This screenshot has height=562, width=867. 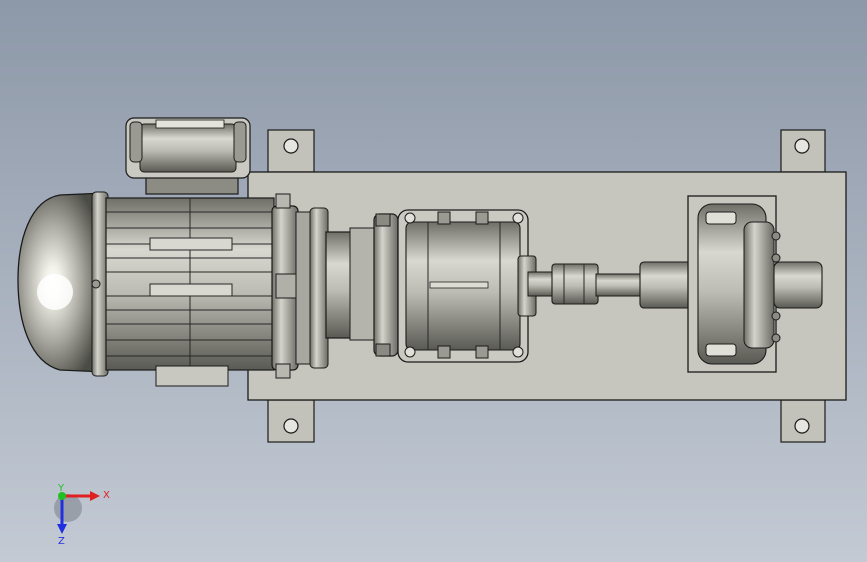 What do you see at coordinates (61, 488) in the screenshot?
I see `y-axis-label: Y` at bounding box center [61, 488].